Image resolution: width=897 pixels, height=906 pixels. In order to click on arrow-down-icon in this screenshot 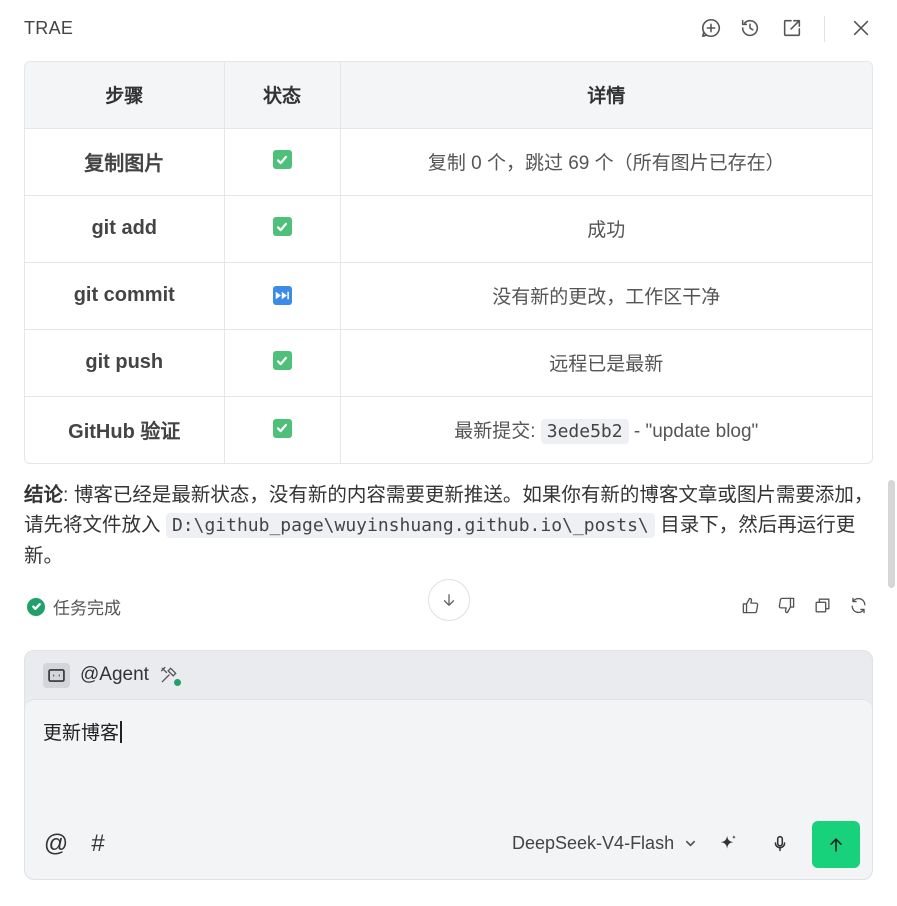, I will do `click(449, 600)`.